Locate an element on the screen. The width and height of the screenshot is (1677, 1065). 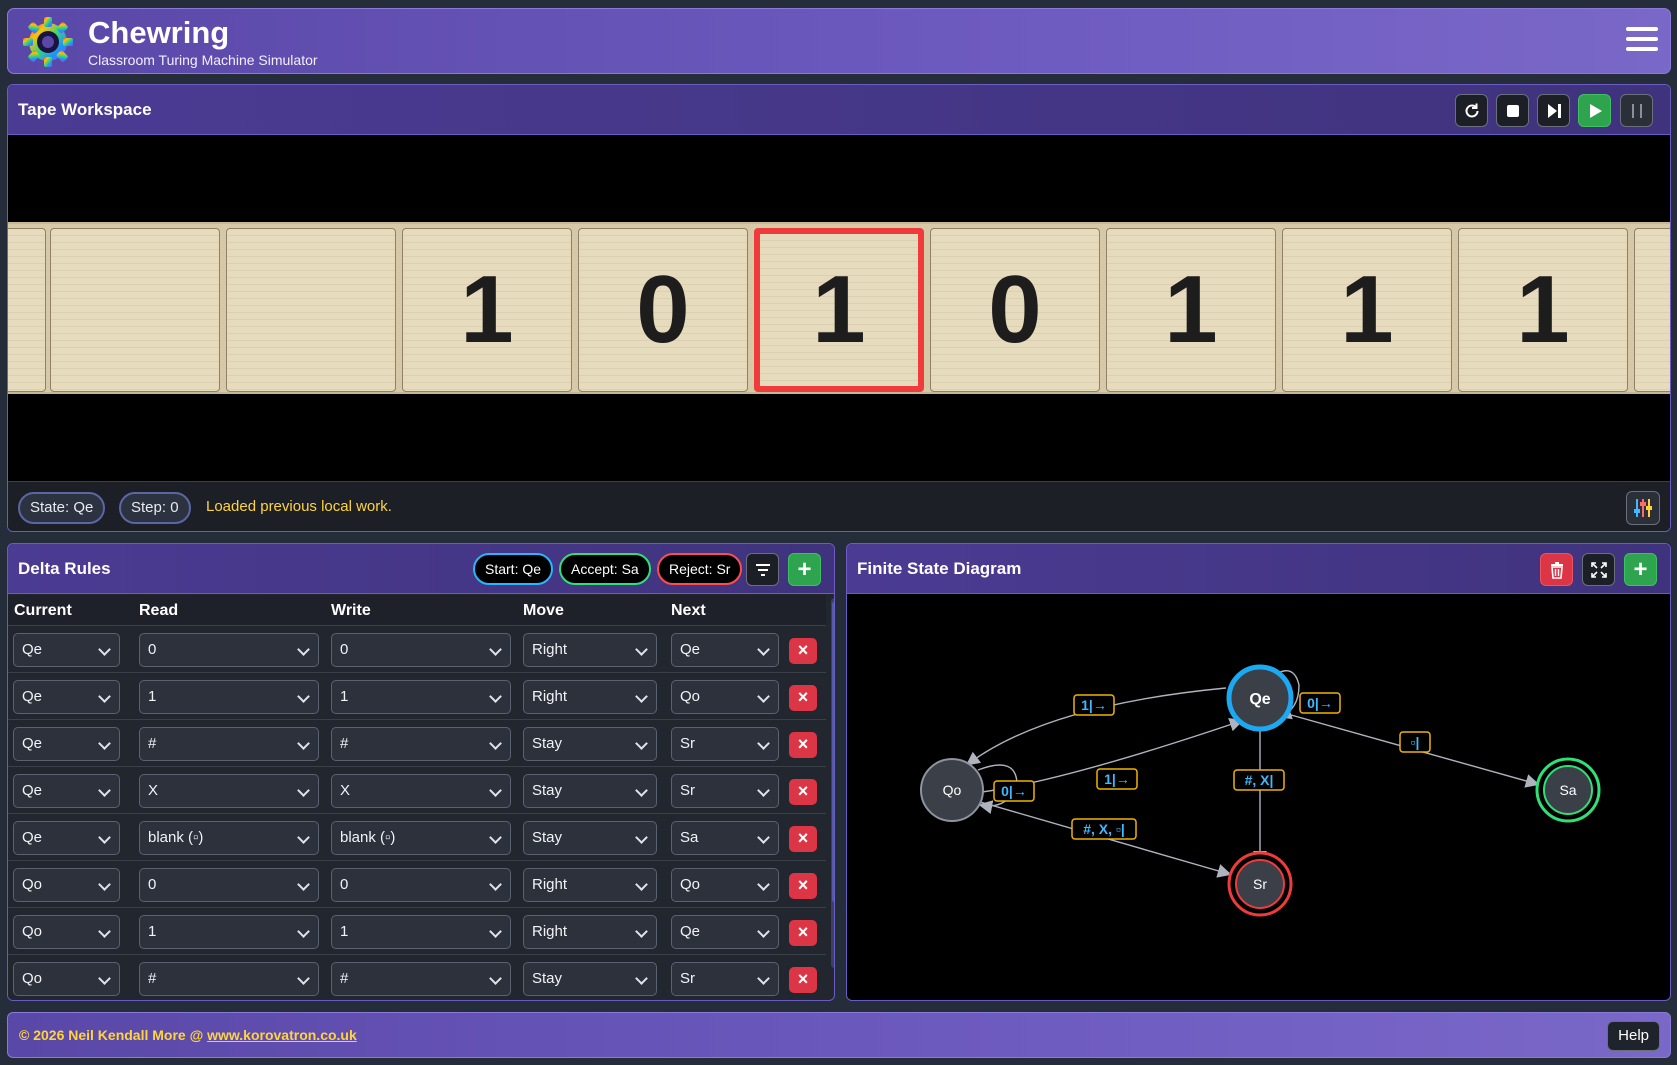
step-indicator: Step: 0 is located at coordinates (155, 508).